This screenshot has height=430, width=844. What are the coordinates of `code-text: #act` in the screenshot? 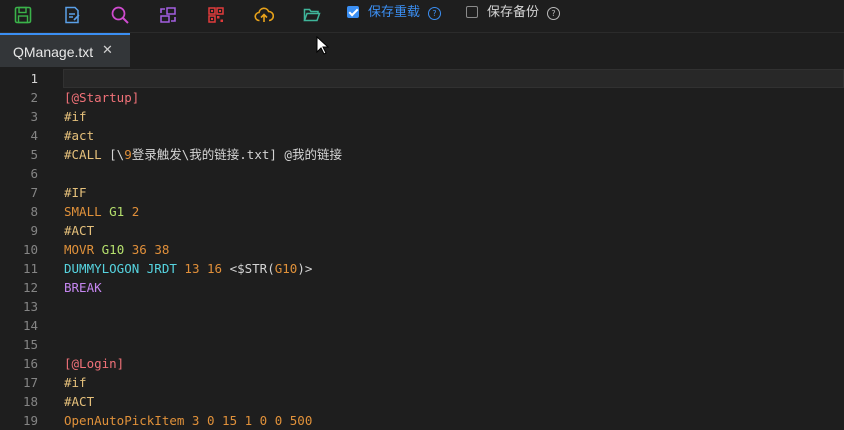 It's located at (79, 135).